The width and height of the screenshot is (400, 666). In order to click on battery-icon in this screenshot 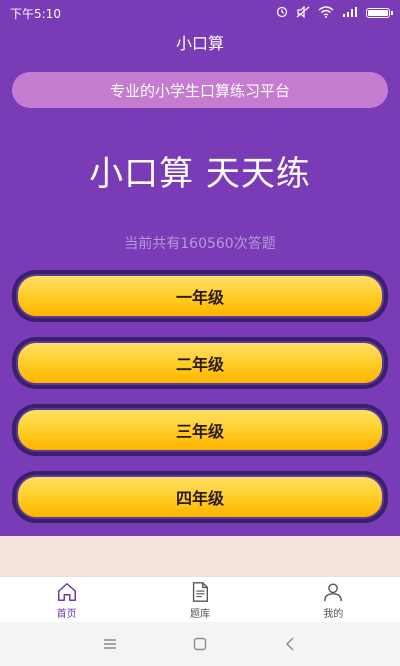, I will do `click(379, 13)`.